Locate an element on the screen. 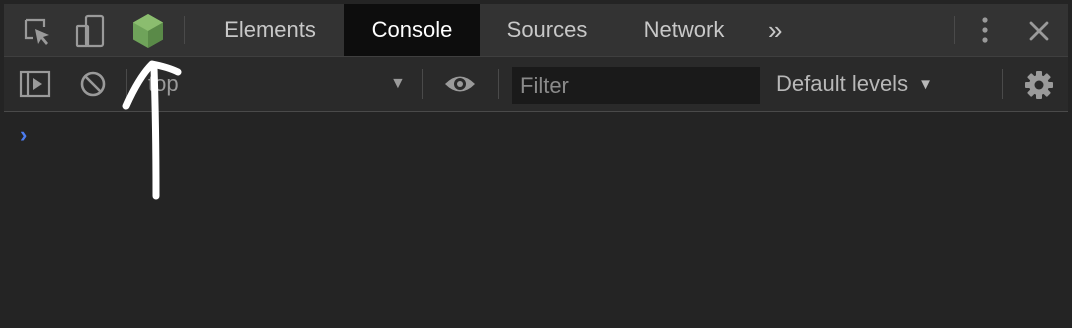  annotation-arrow is located at coordinates (152, 130).